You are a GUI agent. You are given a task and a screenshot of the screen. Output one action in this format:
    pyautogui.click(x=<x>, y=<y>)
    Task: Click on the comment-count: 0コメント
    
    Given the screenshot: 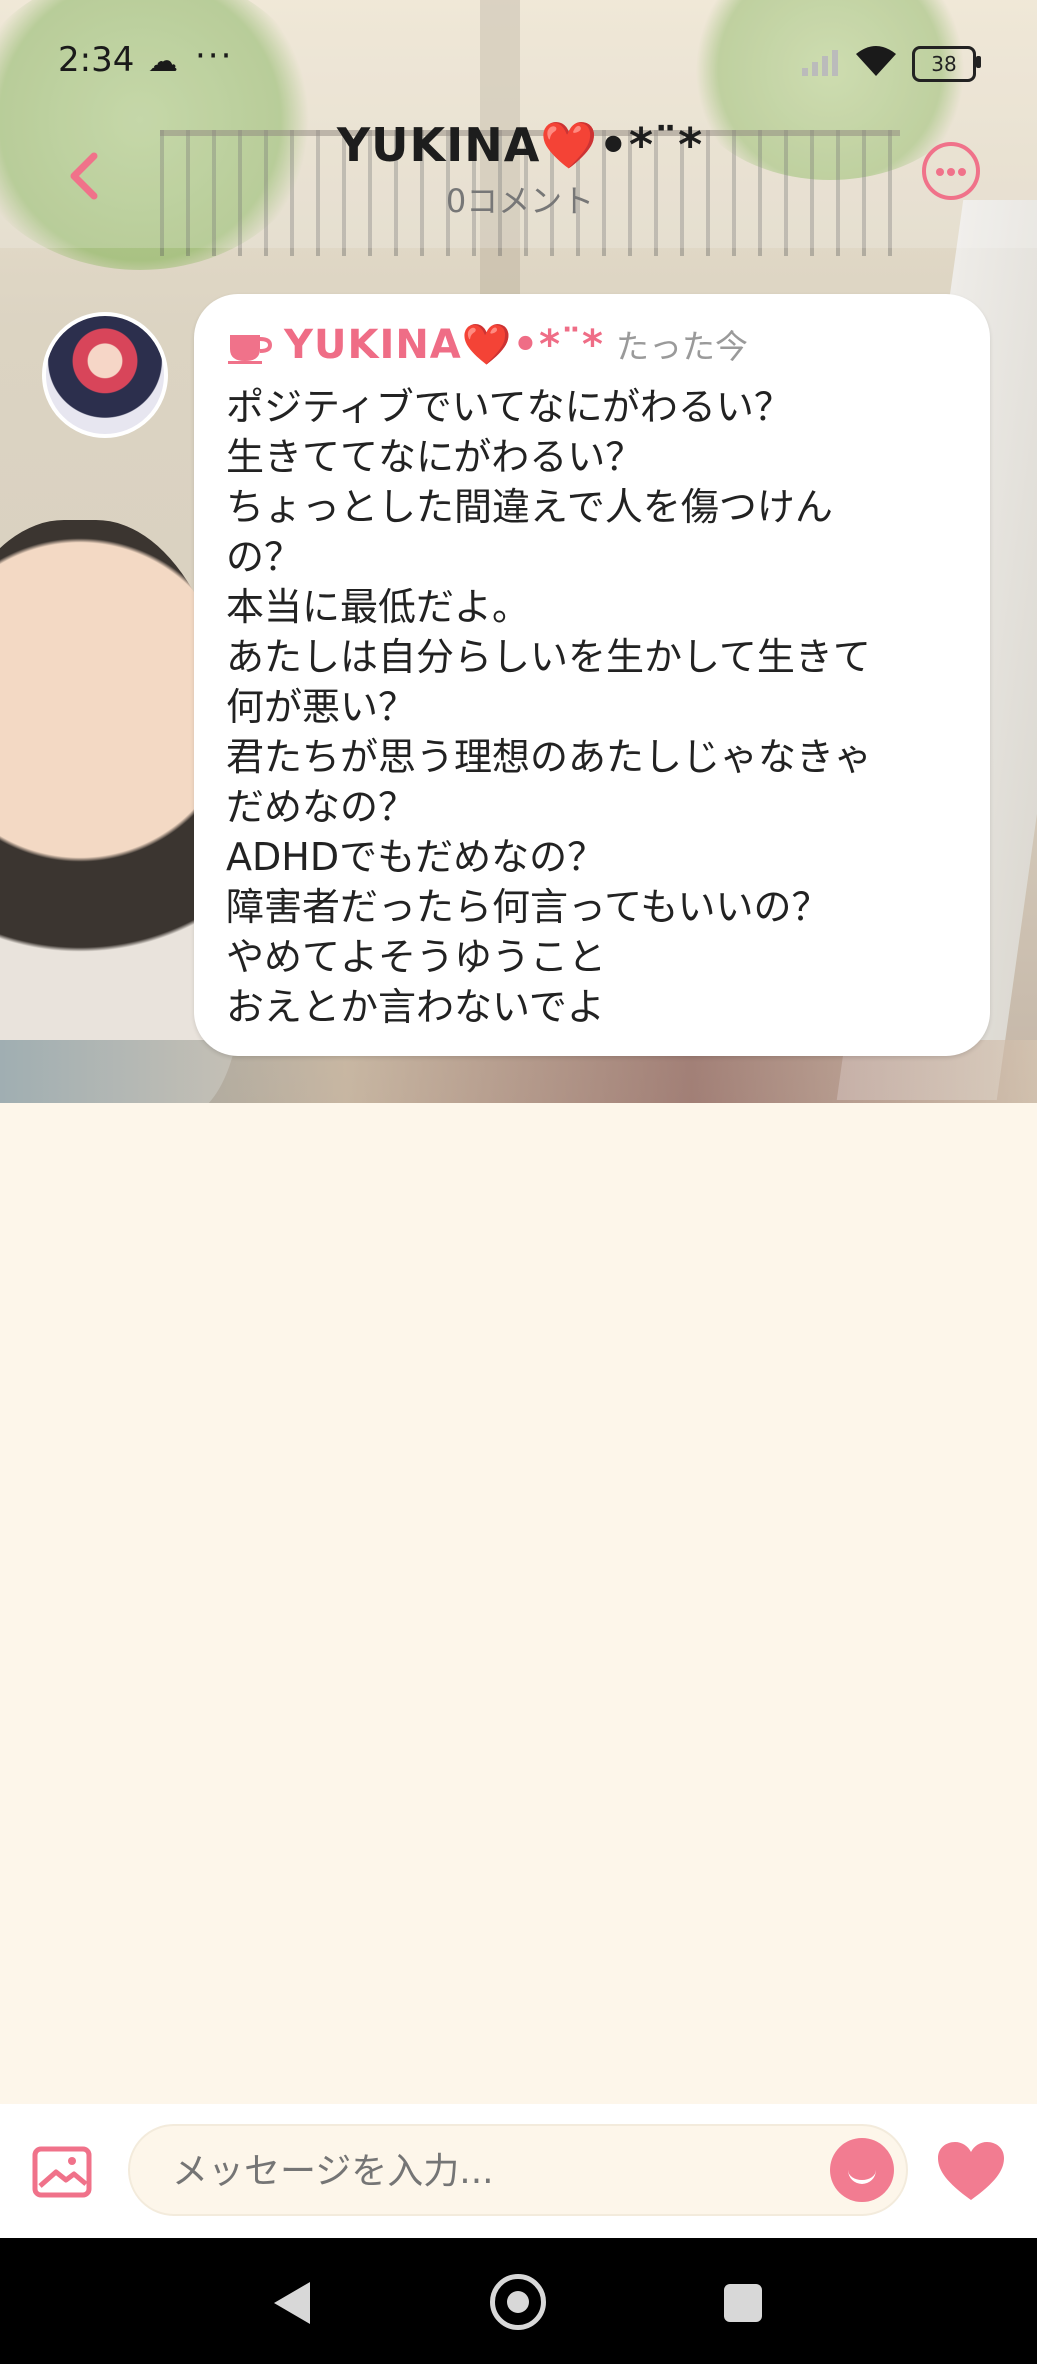 What is the action you would take?
    pyautogui.click(x=520, y=201)
    